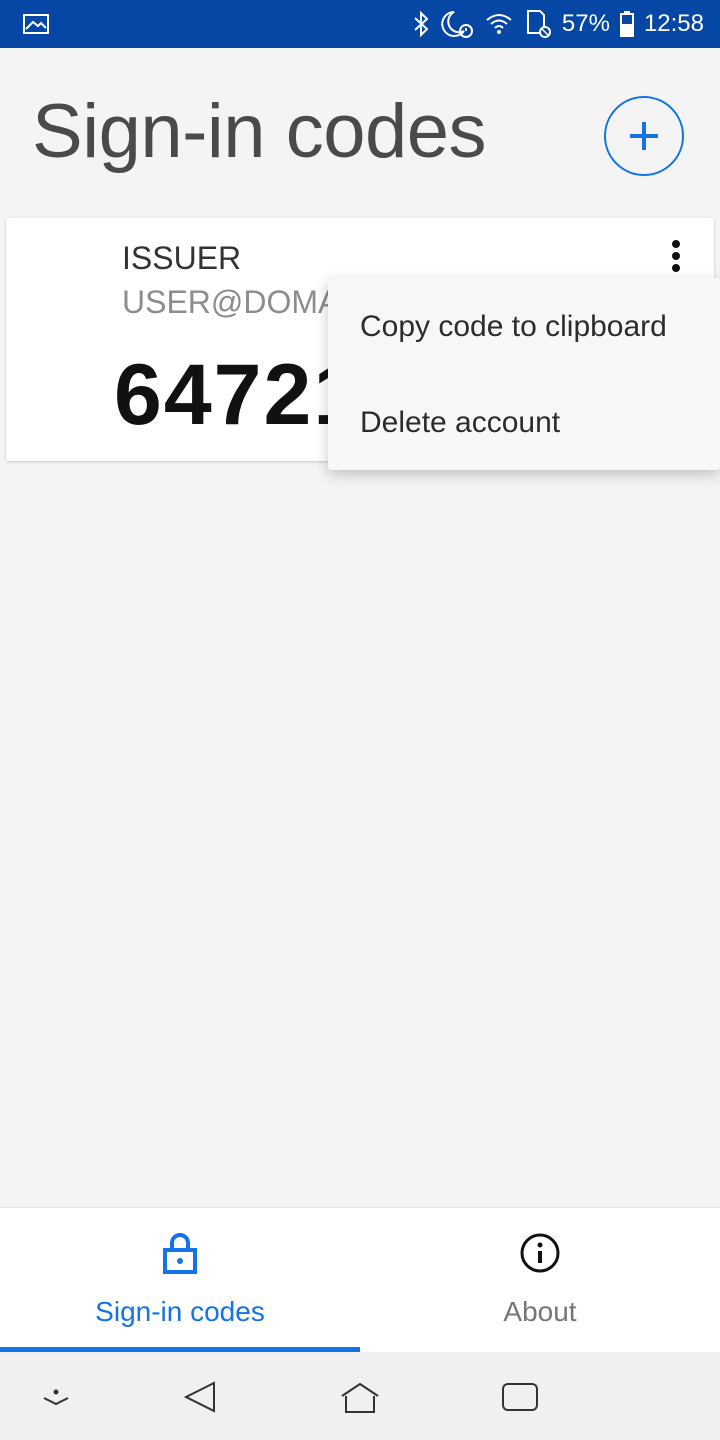 This screenshot has width=720, height=1440. What do you see at coordinates (182, 258) in the screenshot?
I see `account-issuer: ISSUER` at bounding box center [182, 258].